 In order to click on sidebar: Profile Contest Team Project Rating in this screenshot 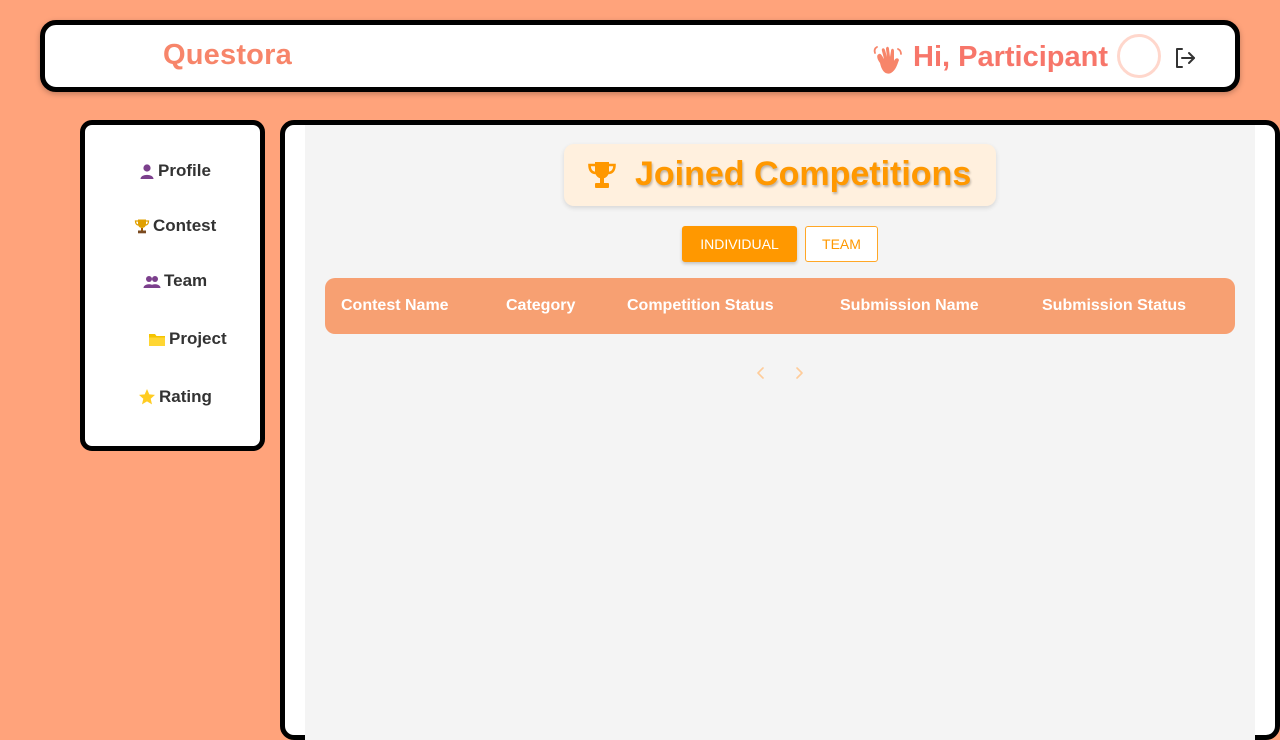, I will do `click(172, 285)`.